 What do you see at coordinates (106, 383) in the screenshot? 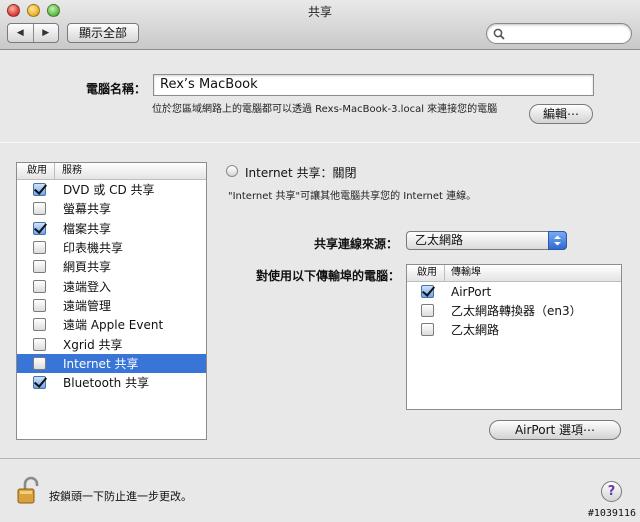
I see `service-label: Bluetooth 共享` at bounding box center [106, 383].